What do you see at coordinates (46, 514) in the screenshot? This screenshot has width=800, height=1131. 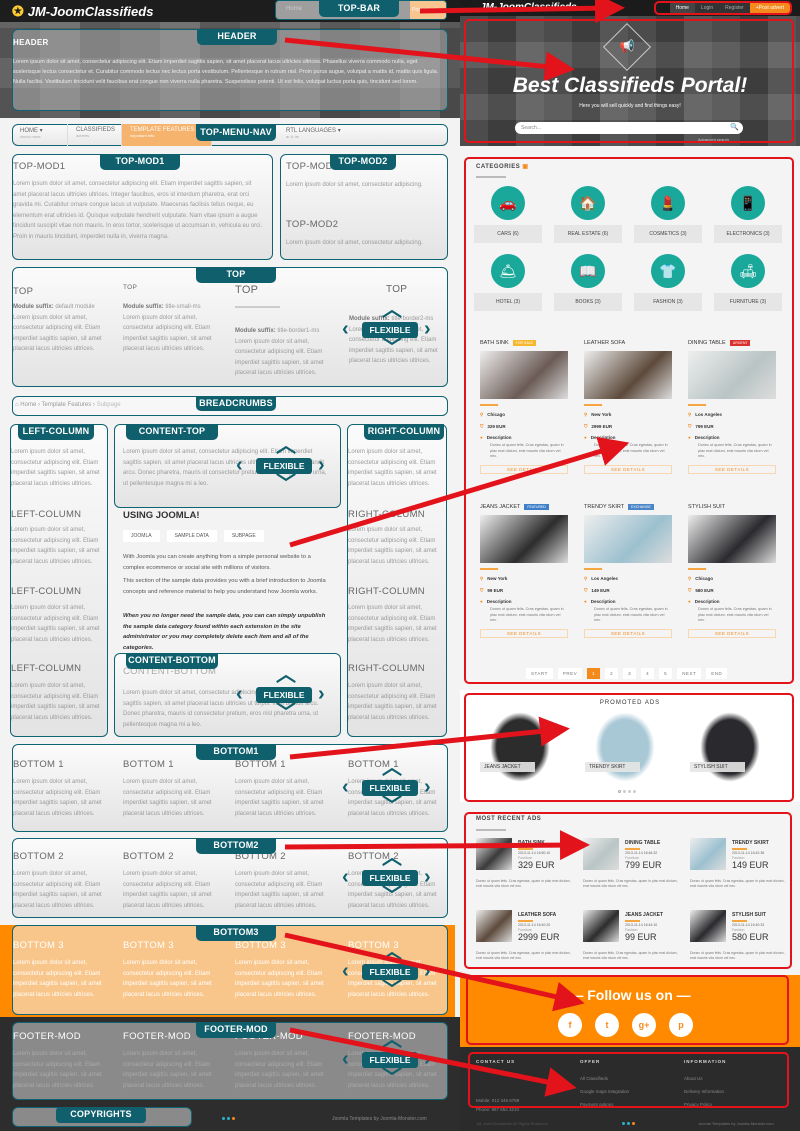 I see `left-col-title-2: LEFT-COLUMN` at bounding box center [46, 514].